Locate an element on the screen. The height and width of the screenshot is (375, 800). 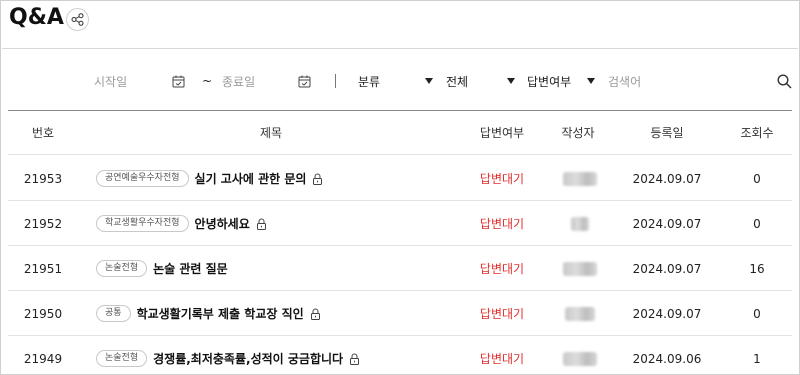
end-date-input: 종료일 is located at coordinates (238, 81).